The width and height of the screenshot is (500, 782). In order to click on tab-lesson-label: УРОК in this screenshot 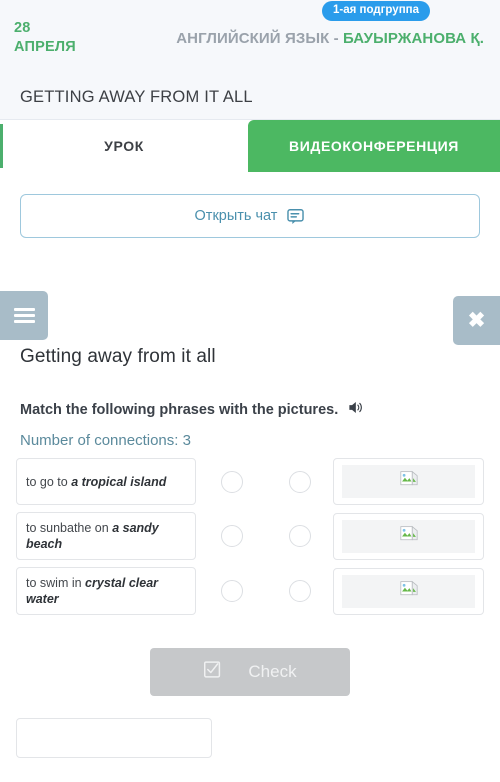, I will do `click(124, 146)`.